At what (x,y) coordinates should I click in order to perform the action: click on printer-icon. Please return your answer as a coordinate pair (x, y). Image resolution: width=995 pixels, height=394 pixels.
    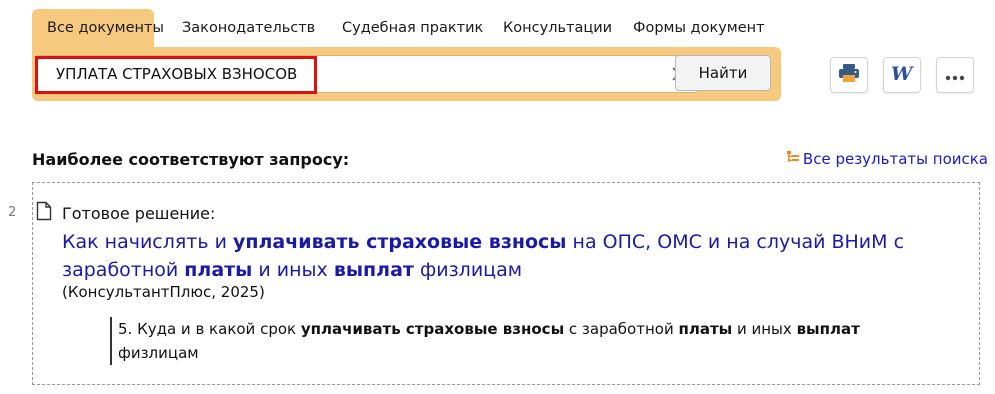
    Looking at the image, I should click on (849, 75).